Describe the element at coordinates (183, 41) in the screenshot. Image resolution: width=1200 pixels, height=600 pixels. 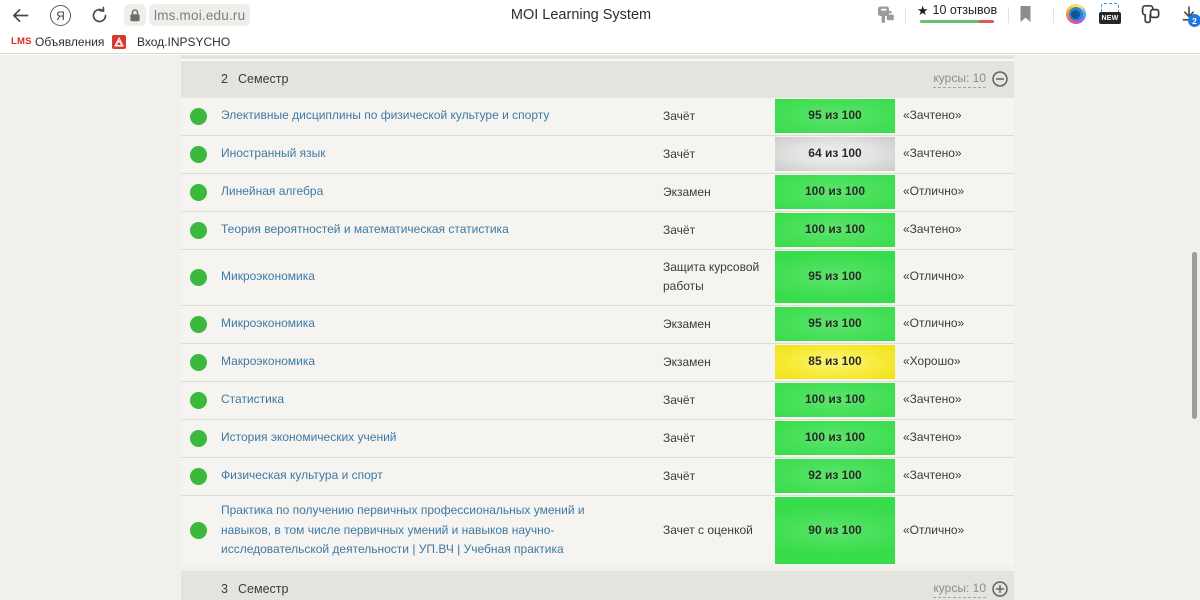
I see `bookmark-item-vhod-inpsycho: Вход.INPSYCHO` at that location.